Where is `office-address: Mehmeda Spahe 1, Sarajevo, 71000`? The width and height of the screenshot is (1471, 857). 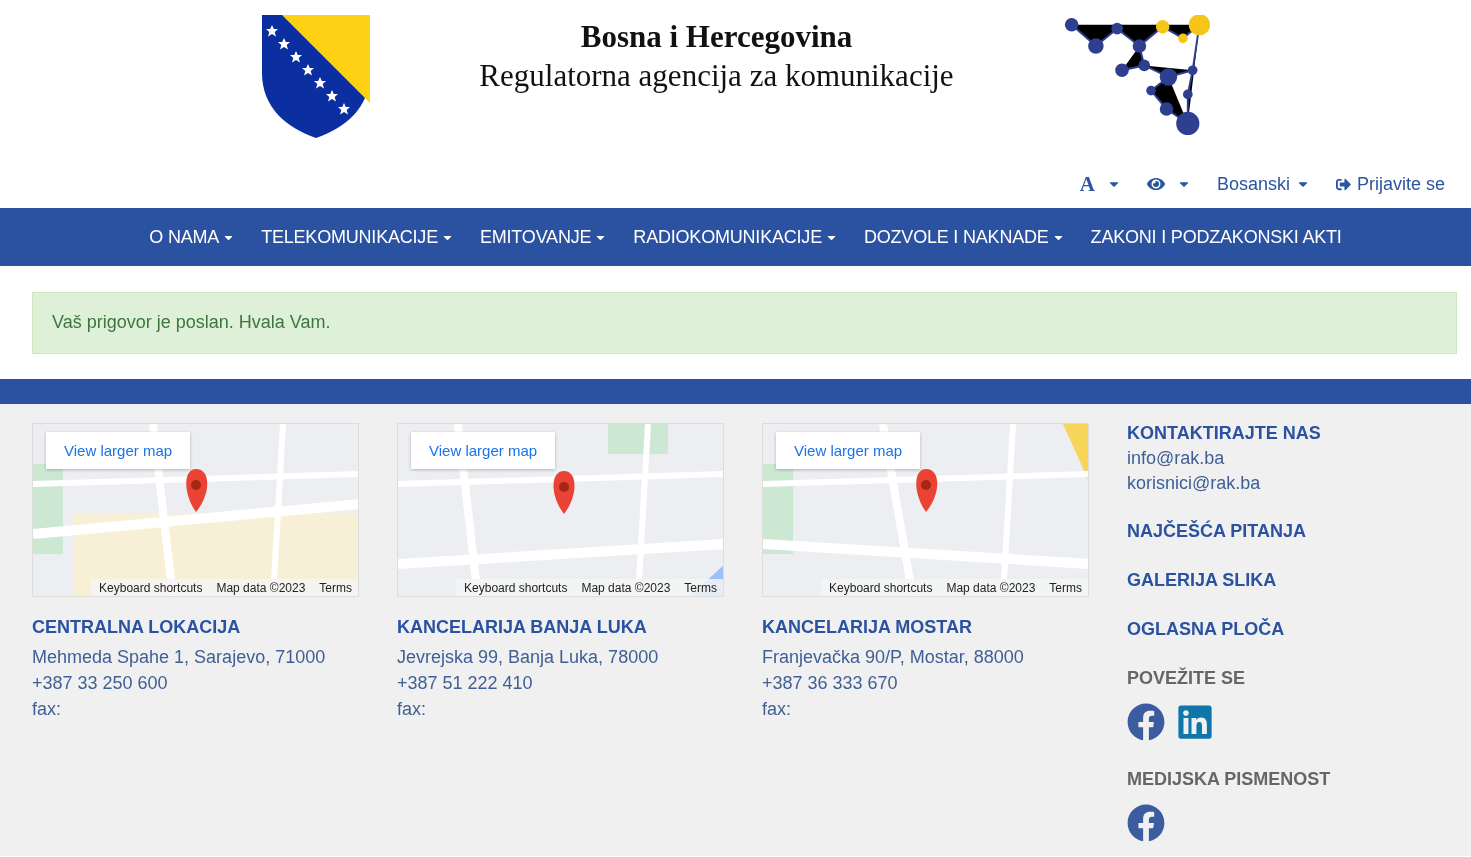
office-address: Mehmeda Spahe 1, Sarajevo, 71000 is located at coordinates (179, 657).